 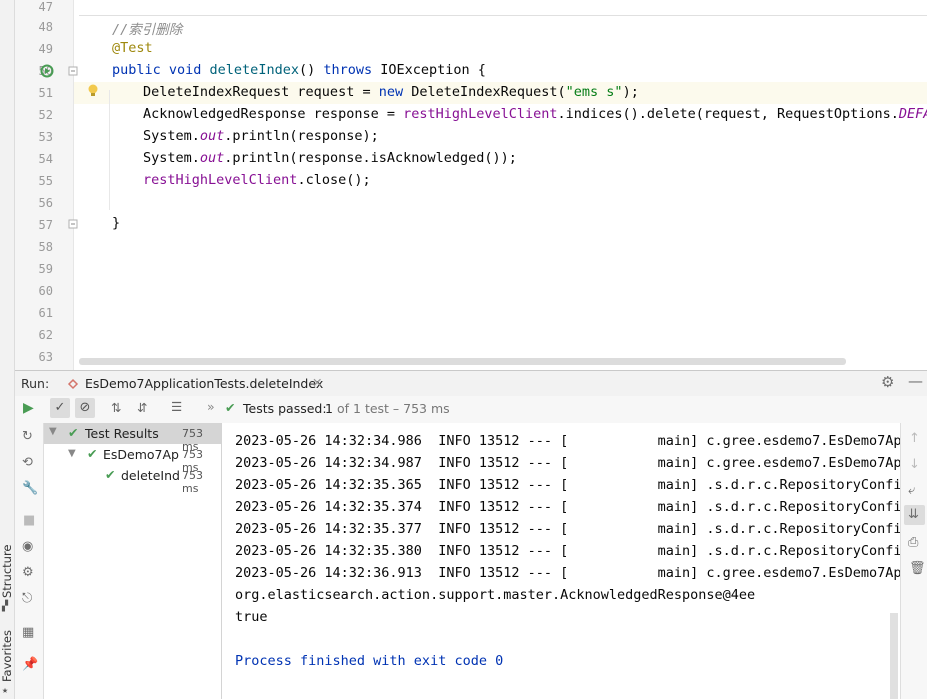 I want to click on show-passed-icon: ✓, so click(x=60, y=408).